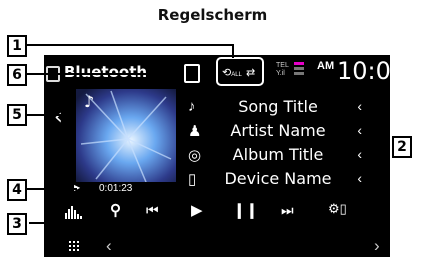 This screenshot has width=425, height=257. What do you see at coordinates (212, 15) in the screenshot?
I see `page-heading: Regelscherm` at bounding box center [212, 15].